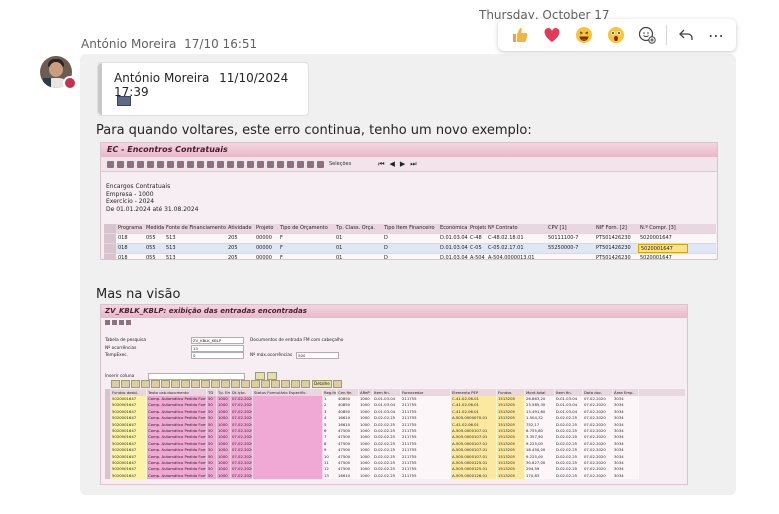 This screenshot has height=514, width=779. Describe the element at coordinates (506, 238) in the screenshot. I see `sap1-cell: C-48.02.18.01` at that location.